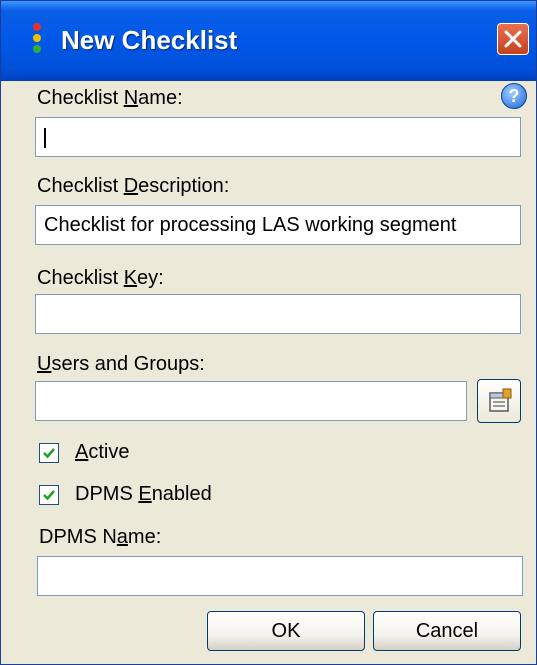 This screenshot has height=665, width=537. Describe the element at coordinates (37, 39) in the screenshot. I see `traffic-light-icon` at that location.